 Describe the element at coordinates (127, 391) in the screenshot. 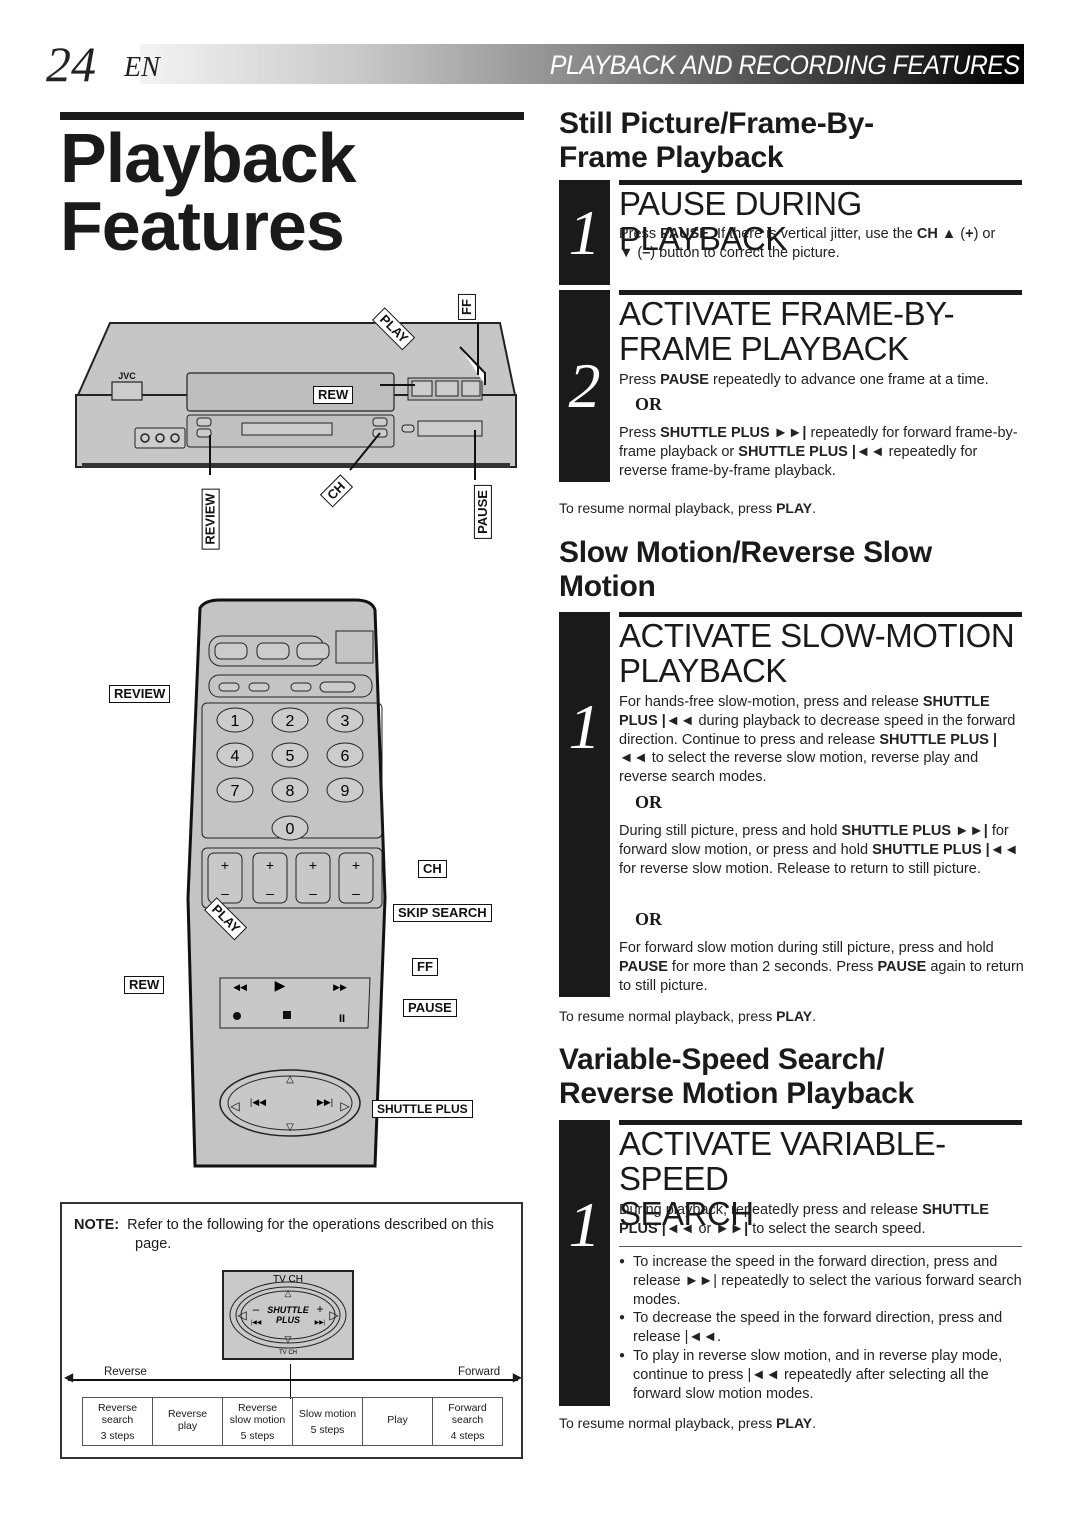

I see `vcr-display-window` at that location.